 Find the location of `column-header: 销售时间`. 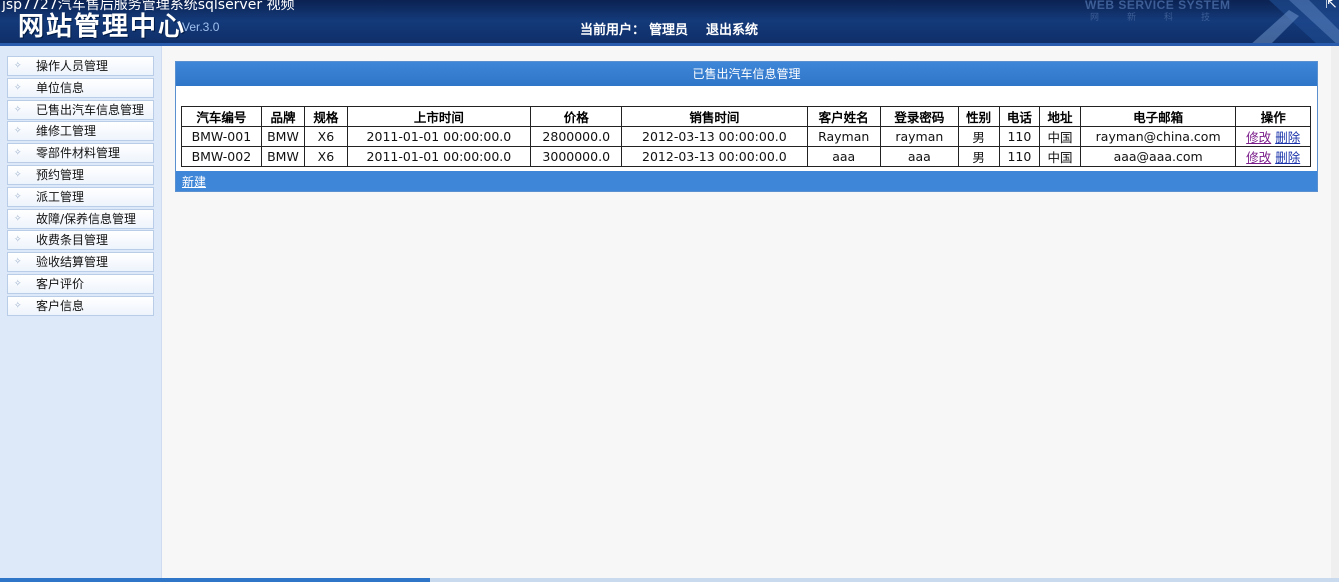

column-header: 销售时间 is located at coordinates (714, 116).